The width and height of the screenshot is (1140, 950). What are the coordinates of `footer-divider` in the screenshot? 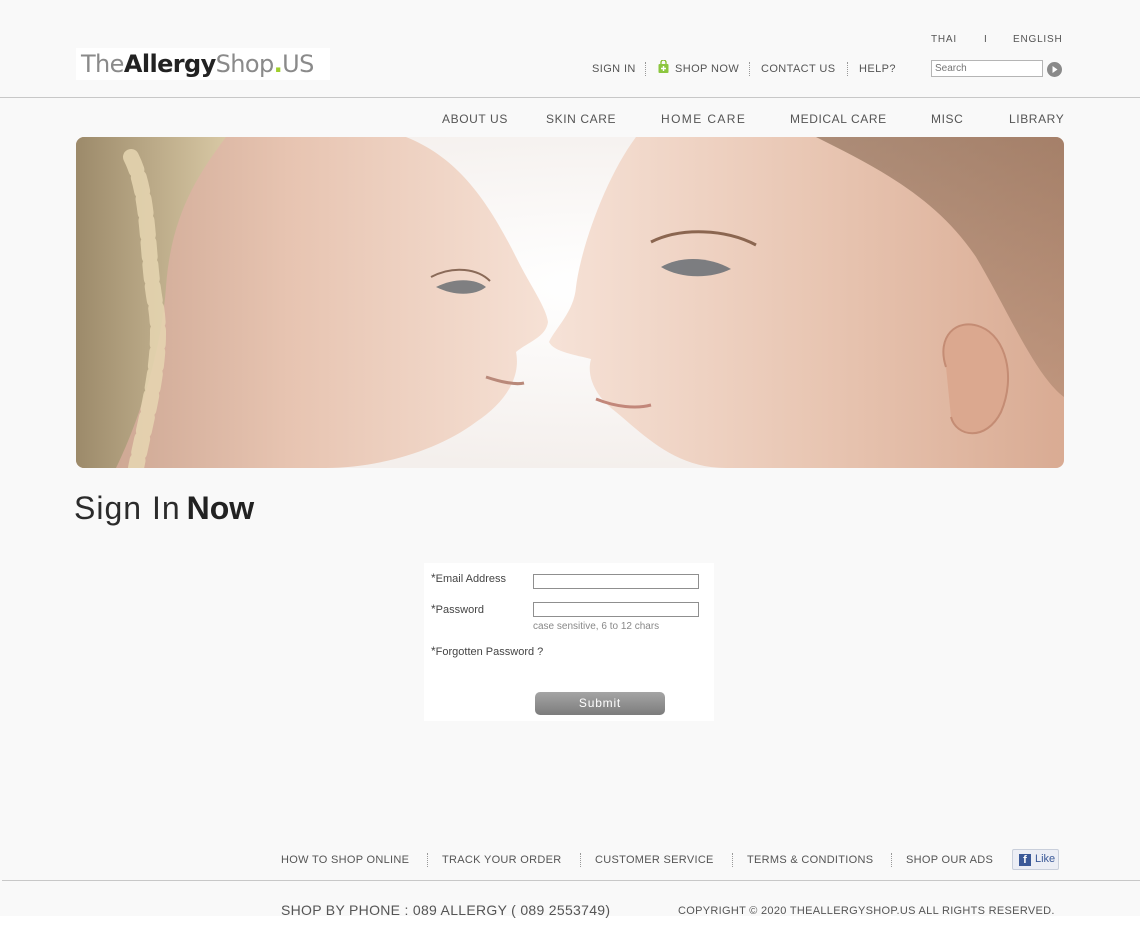 It's located at (571, 880).